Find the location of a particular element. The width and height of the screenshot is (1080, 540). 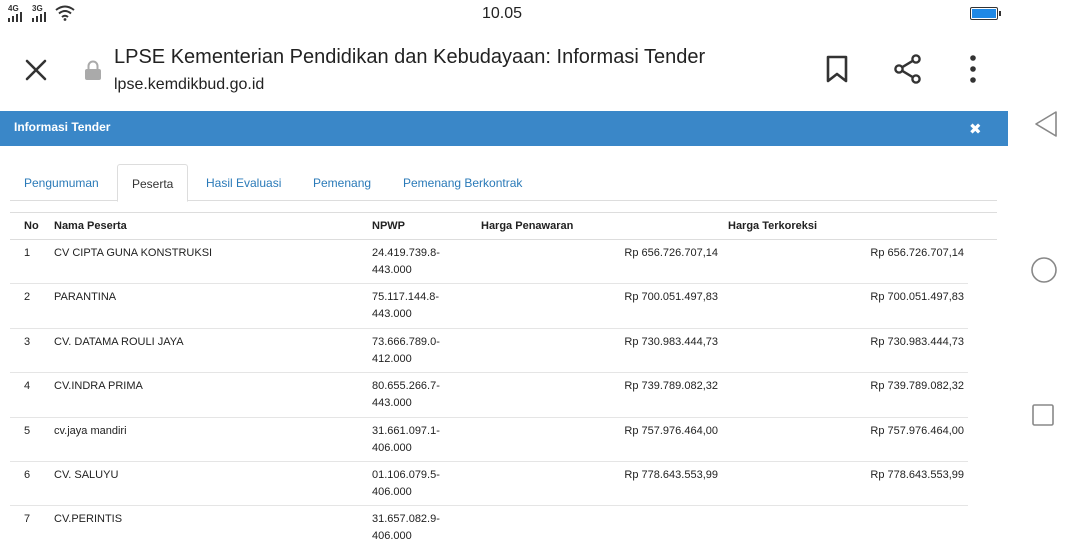

recents-icon is located at coordinates (1043, 415).